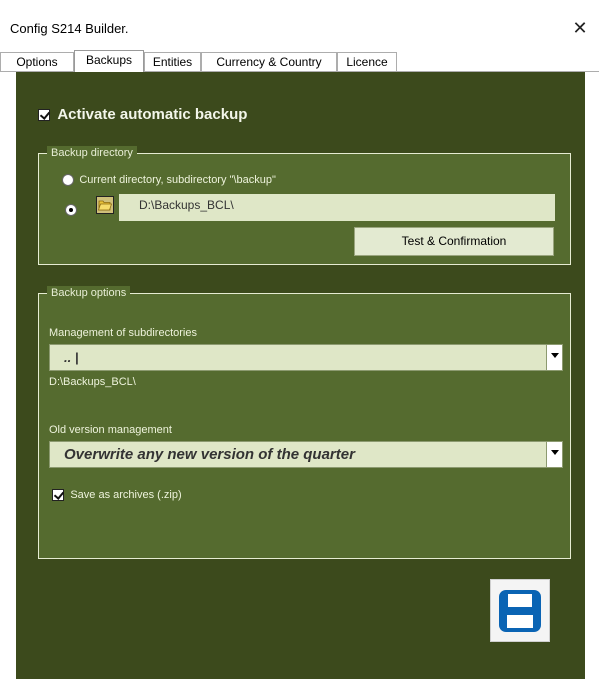 The height and width of the screenshot is (679, 599). What do you see at coordinates (209, 454) in the screenshot?
I see `old-version-value: Overwrite any new version of the quarter` at bounding box center [209, 454].